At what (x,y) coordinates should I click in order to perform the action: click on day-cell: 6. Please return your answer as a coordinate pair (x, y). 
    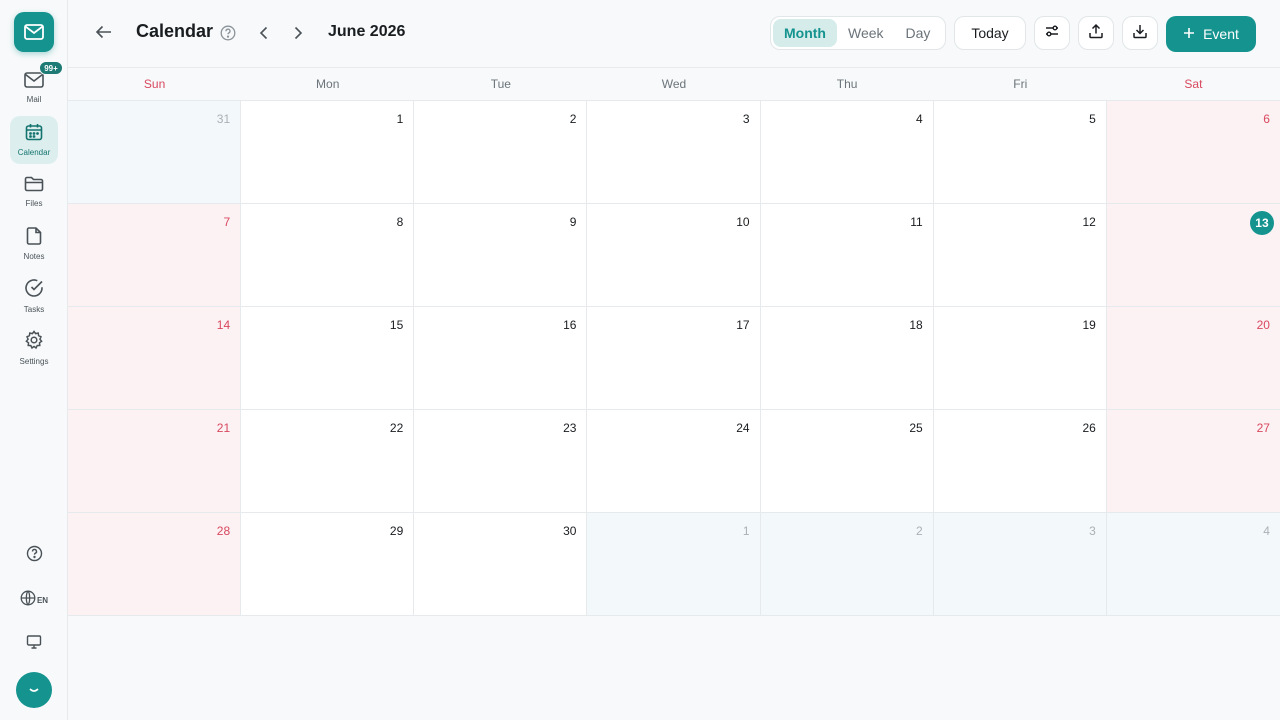
    Looking at the image, I should click on (1193, 152).